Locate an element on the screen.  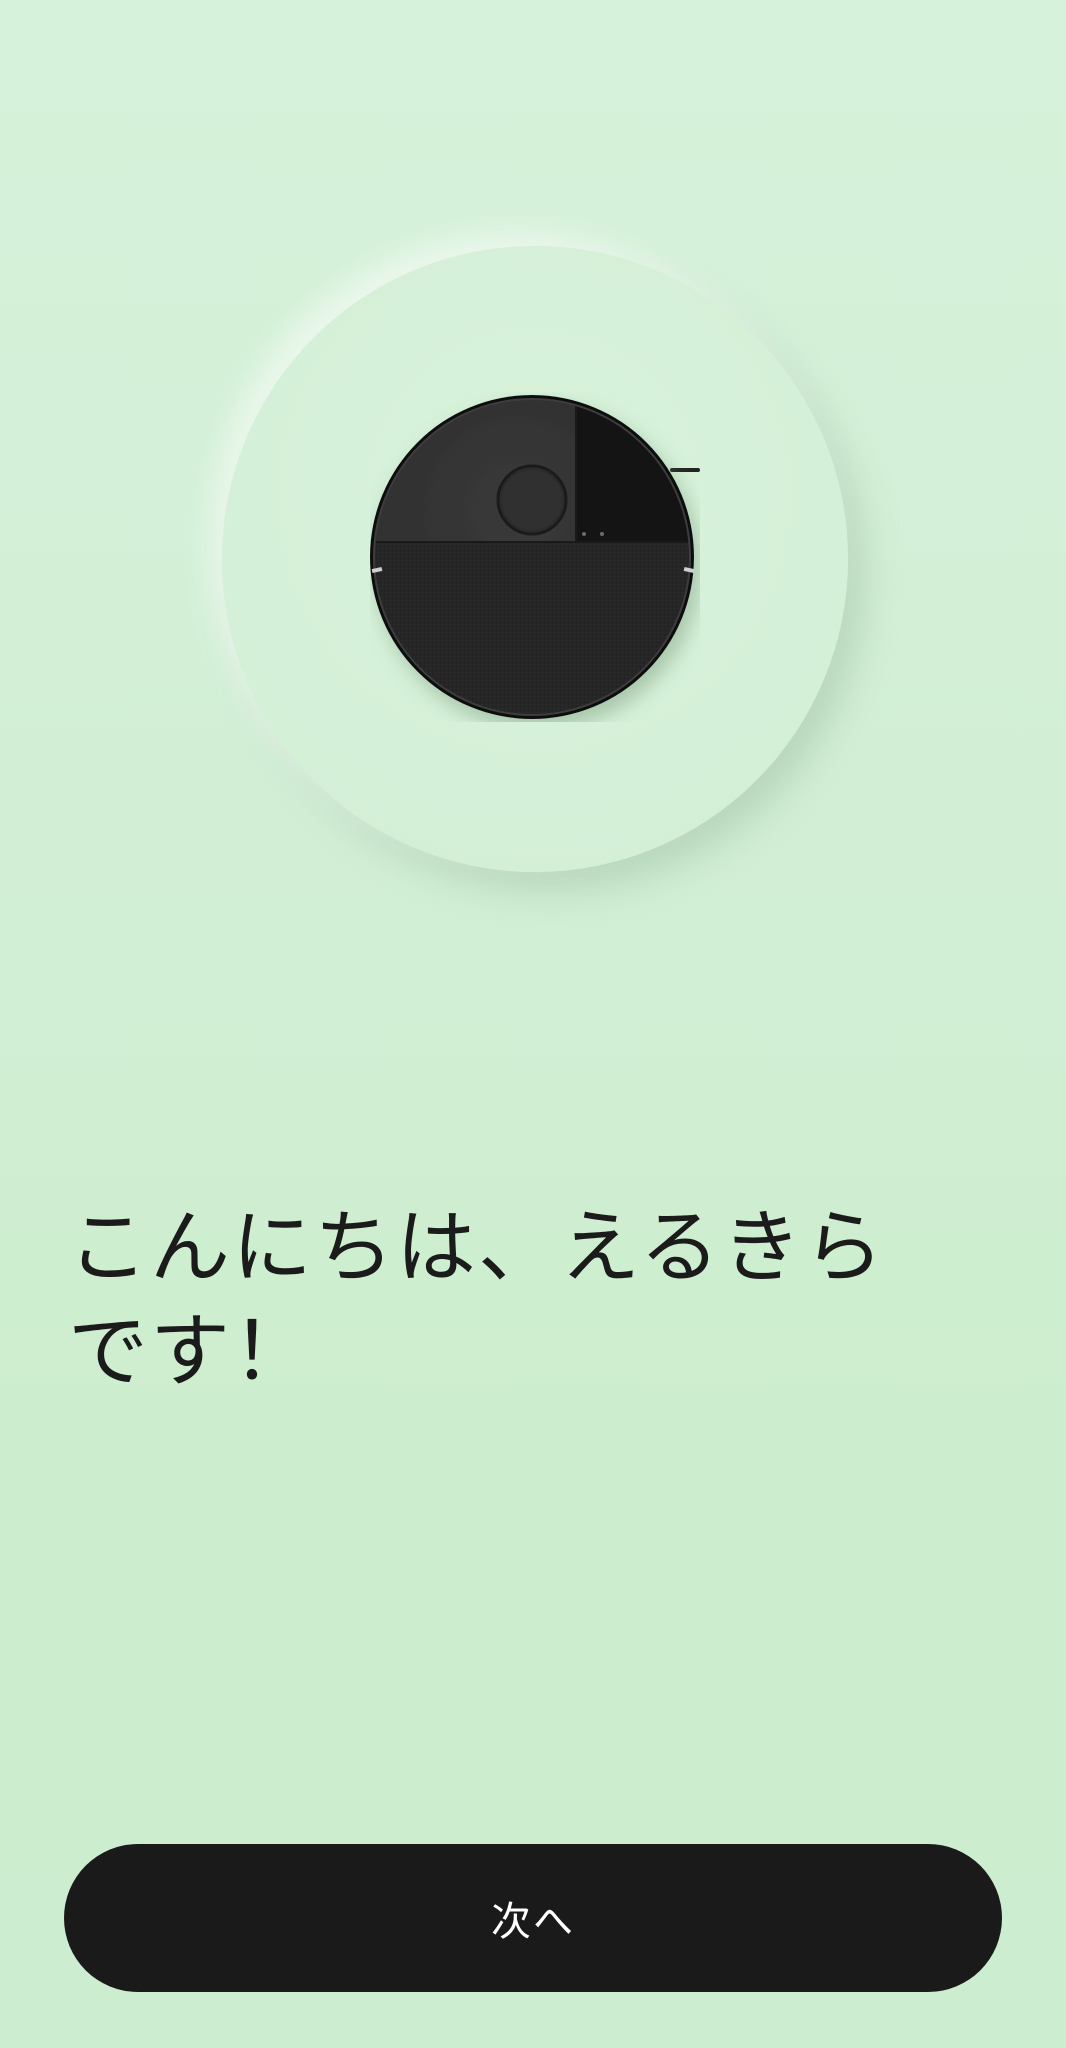
greeting-title: こんにちは、えるきら です！ is located at coordinates (477, 1299).